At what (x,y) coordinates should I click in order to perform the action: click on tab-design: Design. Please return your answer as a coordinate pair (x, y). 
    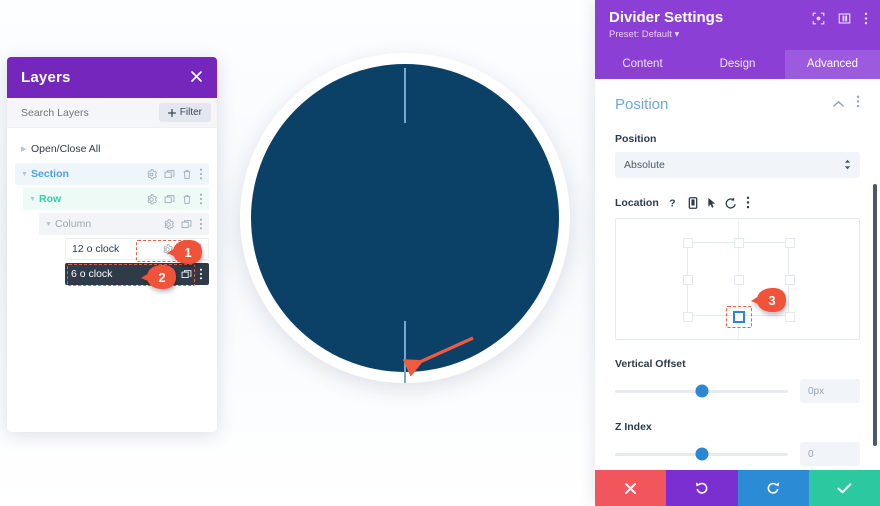
    Looking at the image, I should click on (737, 64).